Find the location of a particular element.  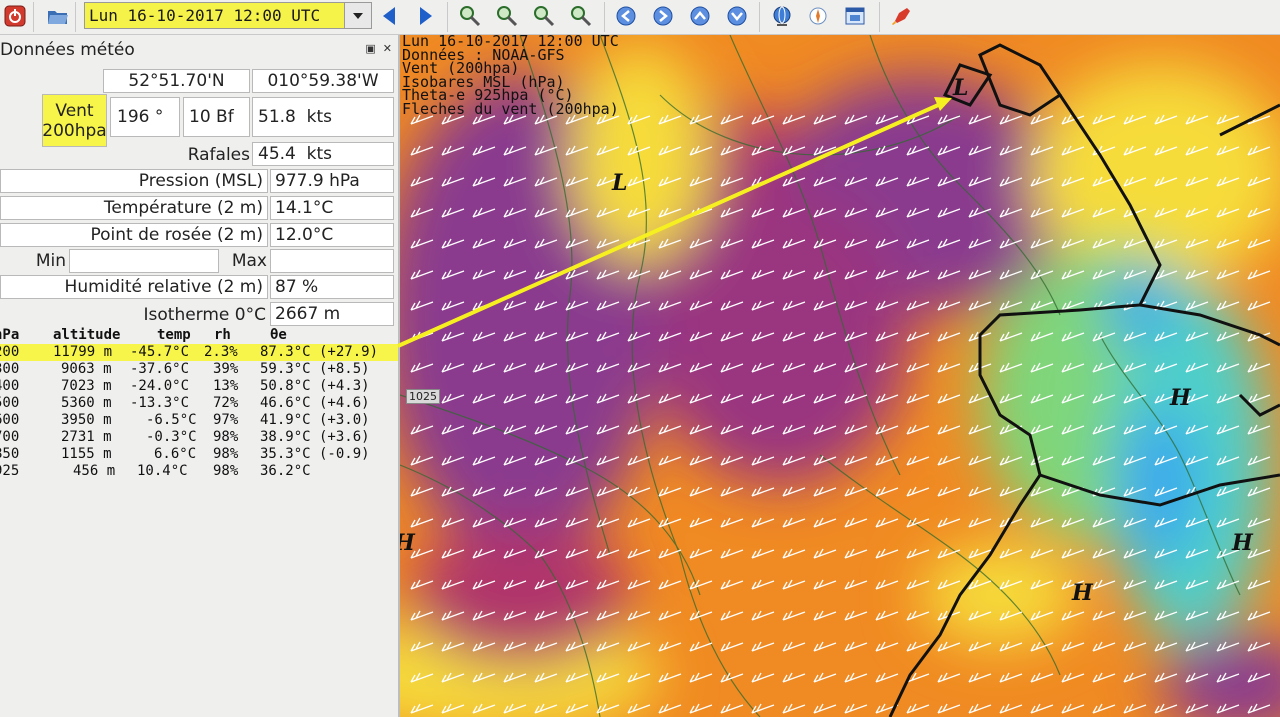

header-temp: temp is located at coordinates (174, 335).